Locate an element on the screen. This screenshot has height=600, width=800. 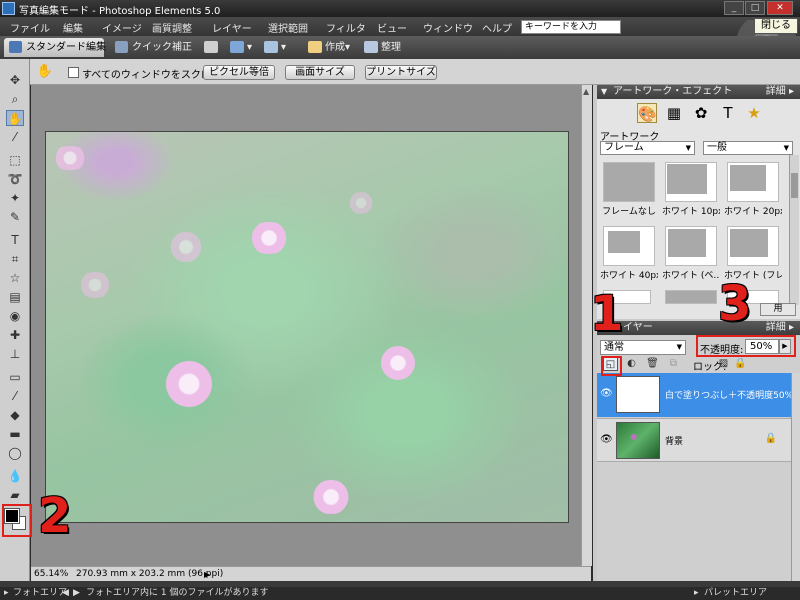
link-layers-icon: ⧉ is located at coordinates (673, 364).